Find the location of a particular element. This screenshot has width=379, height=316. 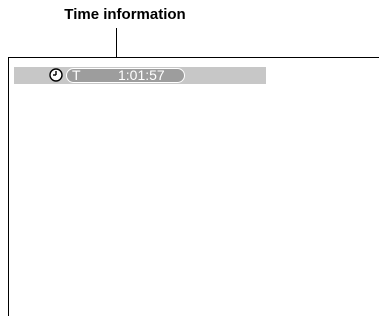

time-mode-label: T is located at coordinates (76, 75).